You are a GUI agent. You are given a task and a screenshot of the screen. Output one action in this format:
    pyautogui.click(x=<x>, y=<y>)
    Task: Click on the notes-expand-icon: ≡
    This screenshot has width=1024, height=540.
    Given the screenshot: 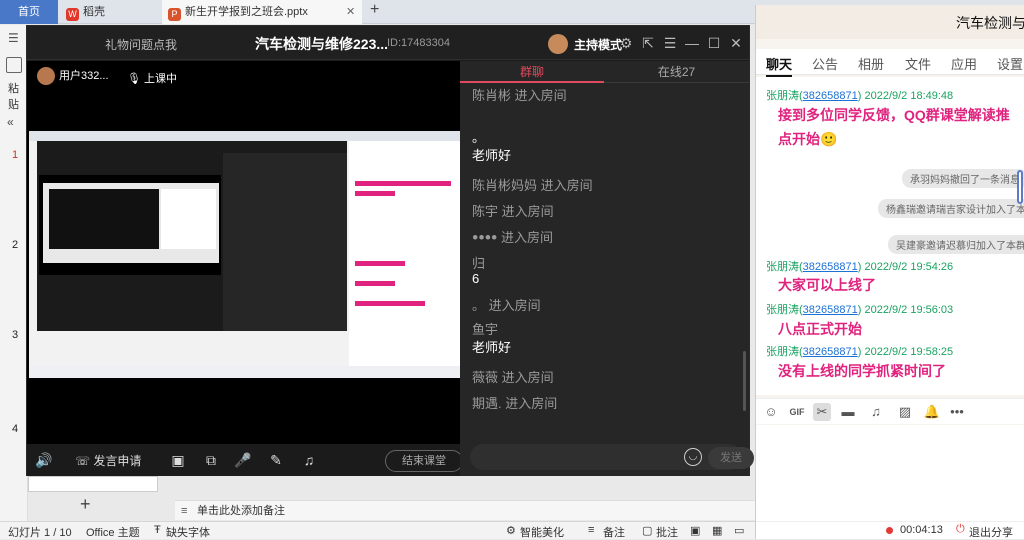 What is the action you would take?
    pyautogui.click(x=184, y=511)
    